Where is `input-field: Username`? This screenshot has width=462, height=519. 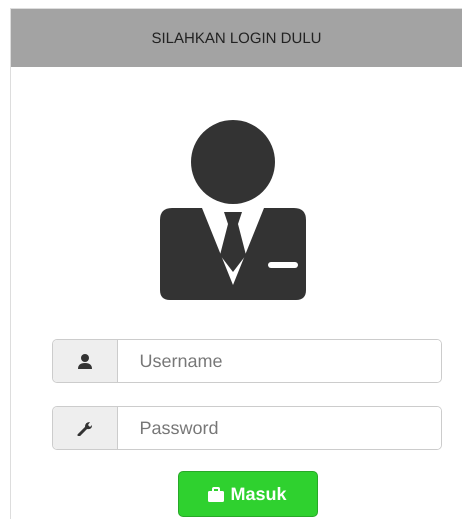 input-field: Username is located at coordinates (247, 361).